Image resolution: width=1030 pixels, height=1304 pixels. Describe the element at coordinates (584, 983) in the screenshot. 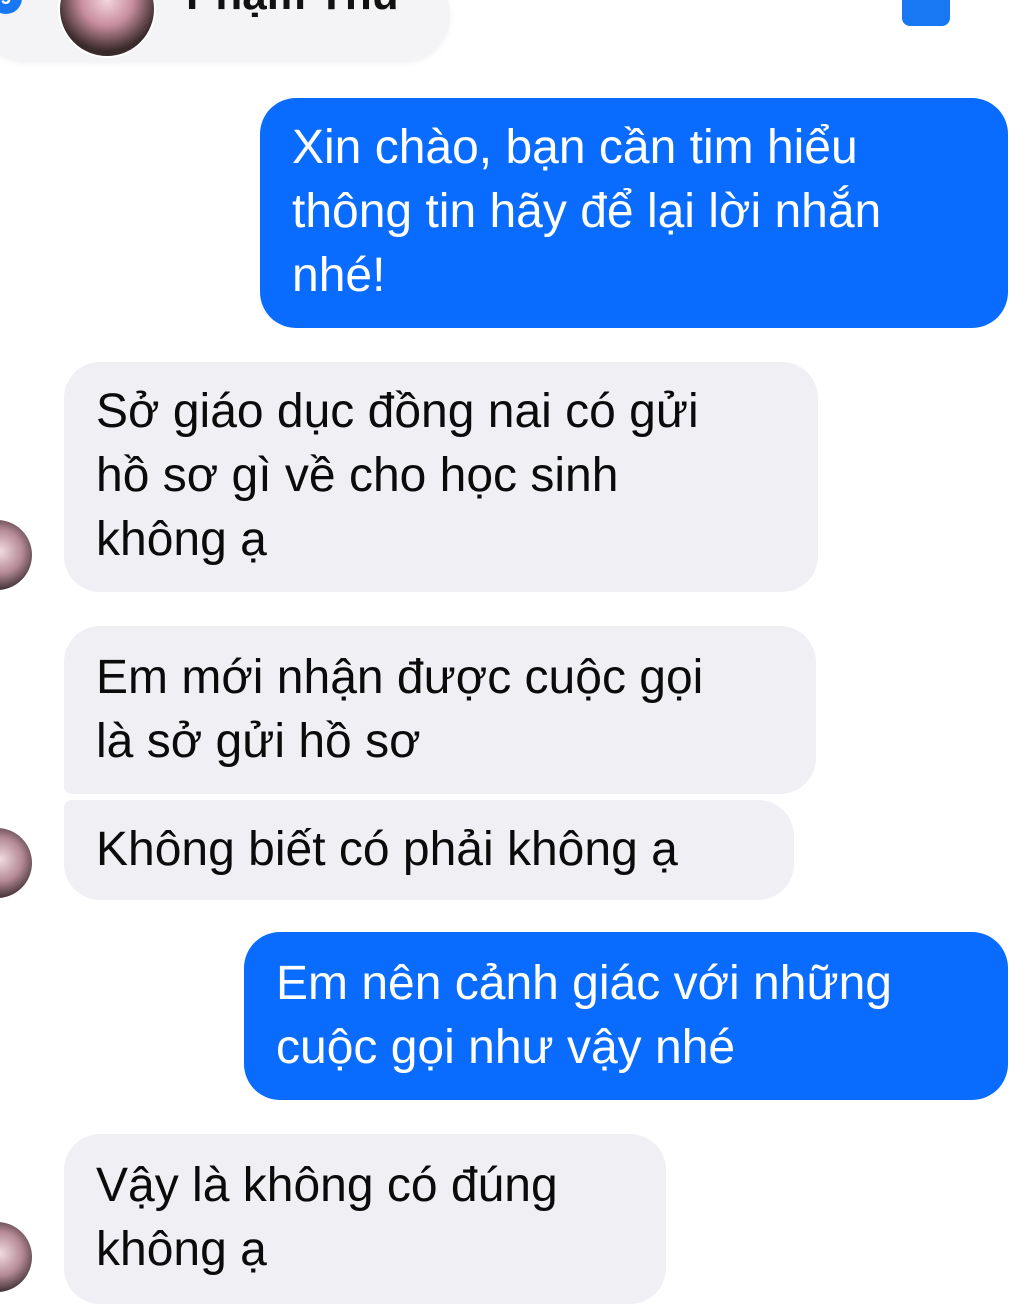

I see `message-line: Em nên cảnh giác với những` at that location.